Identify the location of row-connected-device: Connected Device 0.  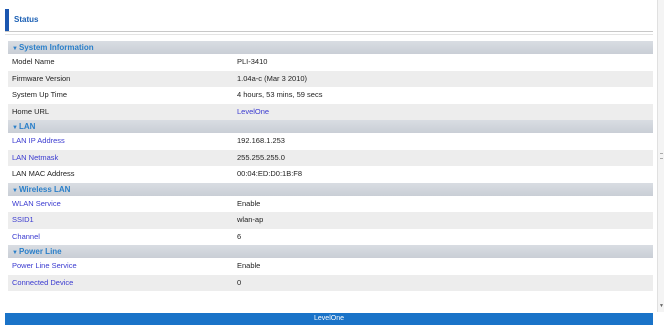
(330, 283).